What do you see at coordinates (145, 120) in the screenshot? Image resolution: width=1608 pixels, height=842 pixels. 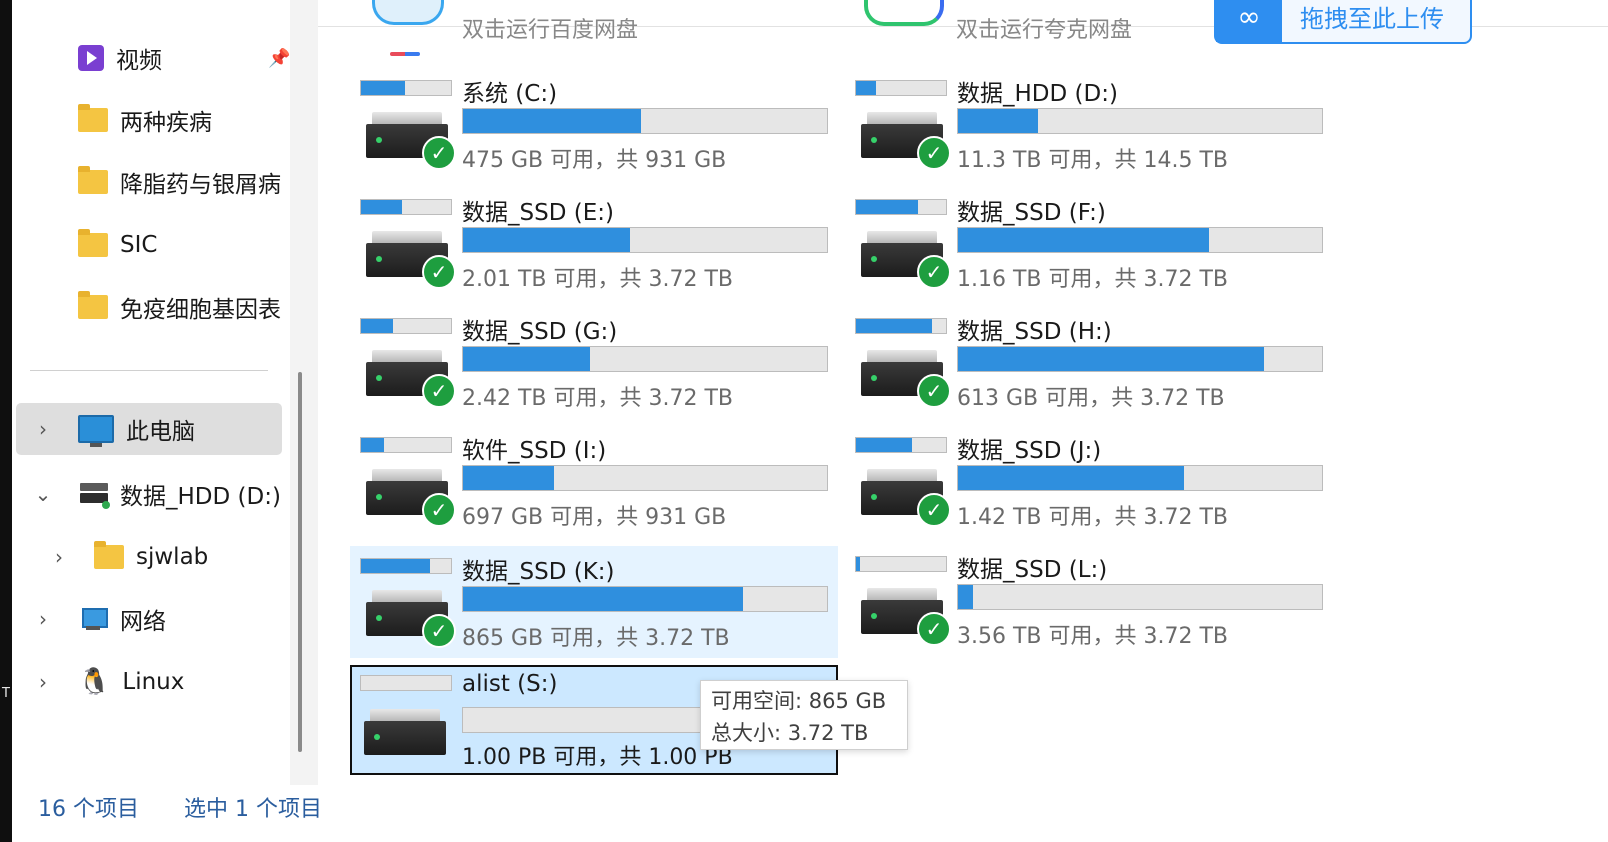 I see `nav-item-two-diseases: 两种疾病` at bounding box center [145, 120].